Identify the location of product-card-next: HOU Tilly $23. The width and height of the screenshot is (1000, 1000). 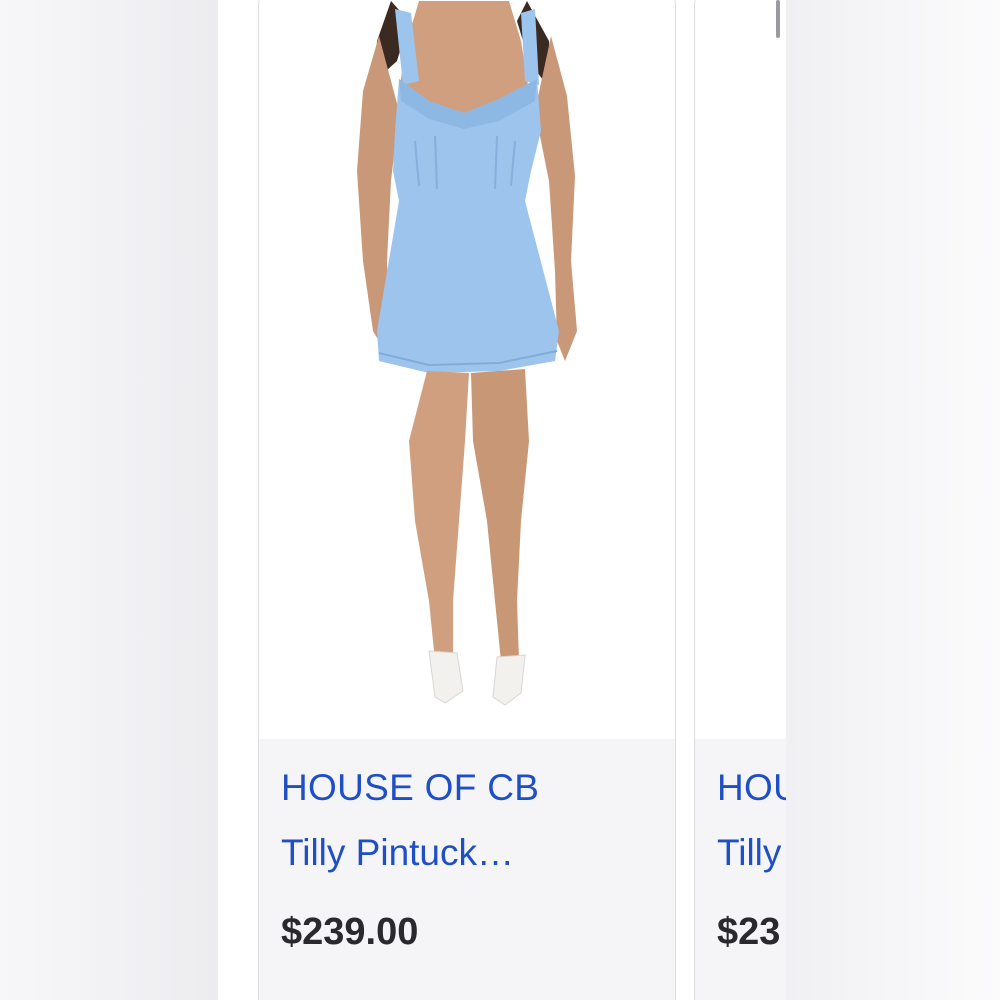
(740, 500).